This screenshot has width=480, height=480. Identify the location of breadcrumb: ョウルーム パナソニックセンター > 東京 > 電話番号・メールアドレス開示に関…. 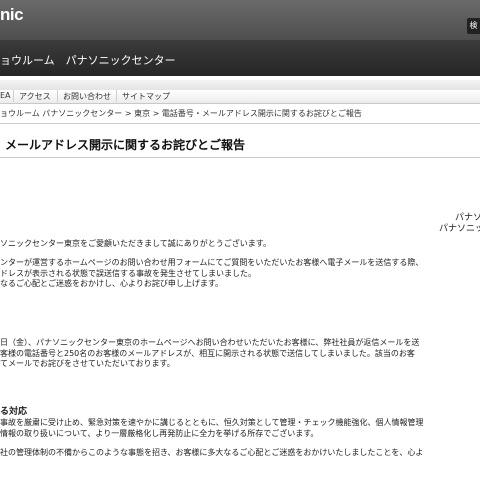
(181, 113).